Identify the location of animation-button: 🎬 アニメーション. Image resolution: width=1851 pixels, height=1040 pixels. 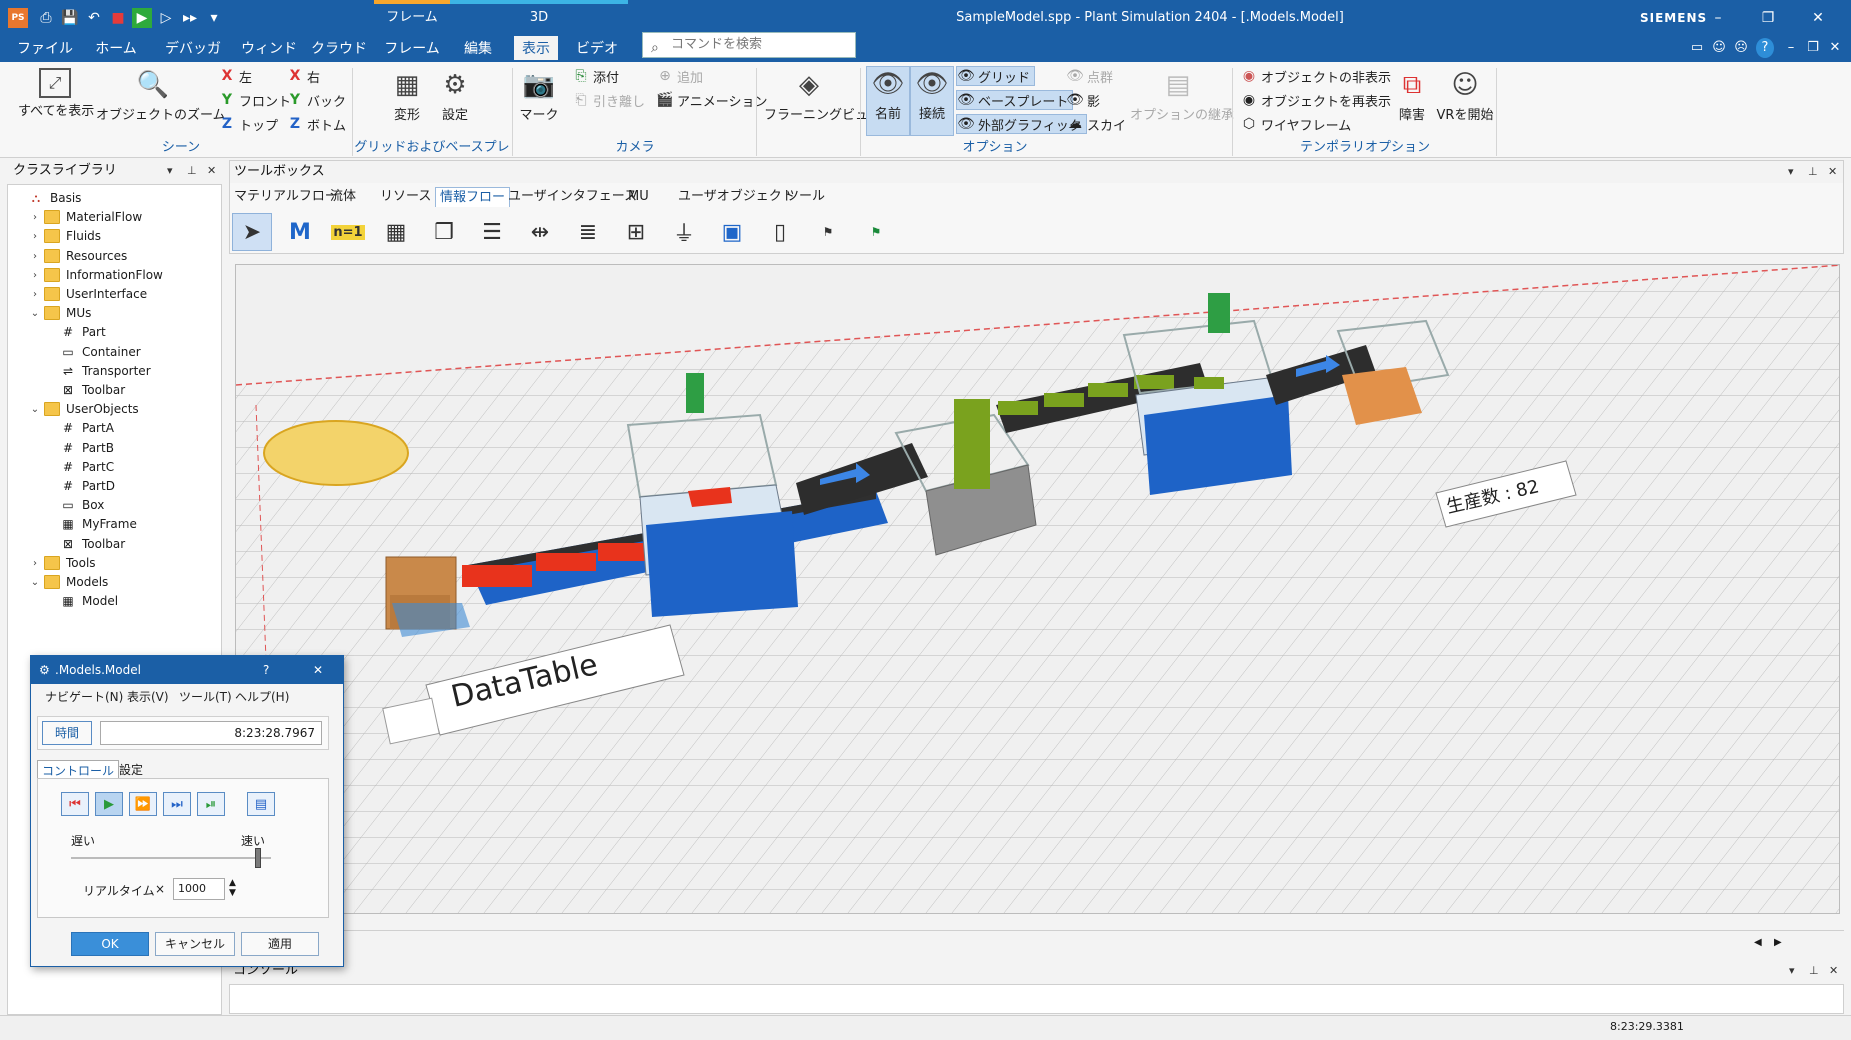
(711, 100).